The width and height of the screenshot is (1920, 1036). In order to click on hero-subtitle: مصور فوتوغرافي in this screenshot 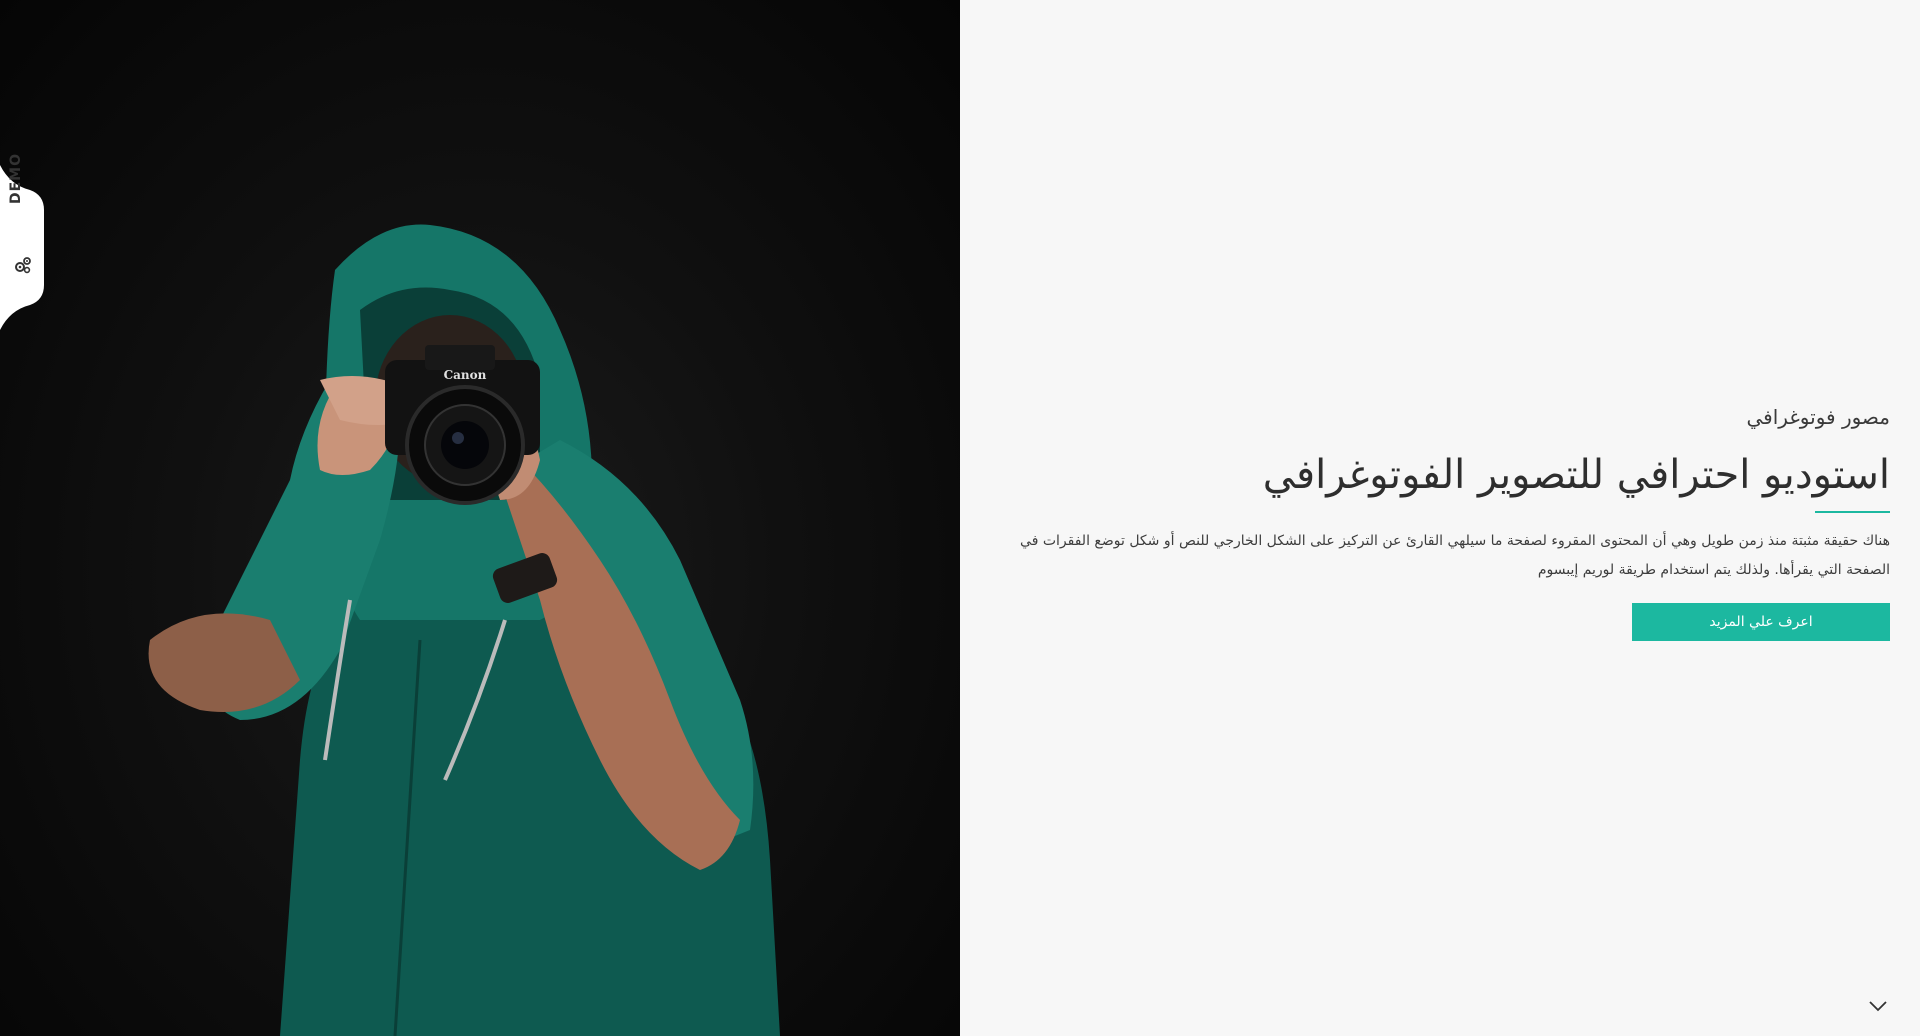, I will do `click(1818, 417)`.